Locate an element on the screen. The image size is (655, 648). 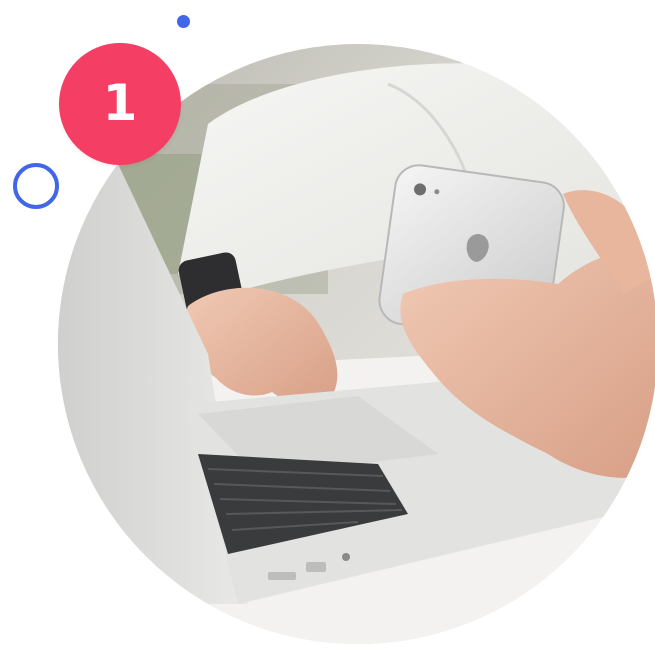
step-number: 1 is located at coordinates (120, 103).